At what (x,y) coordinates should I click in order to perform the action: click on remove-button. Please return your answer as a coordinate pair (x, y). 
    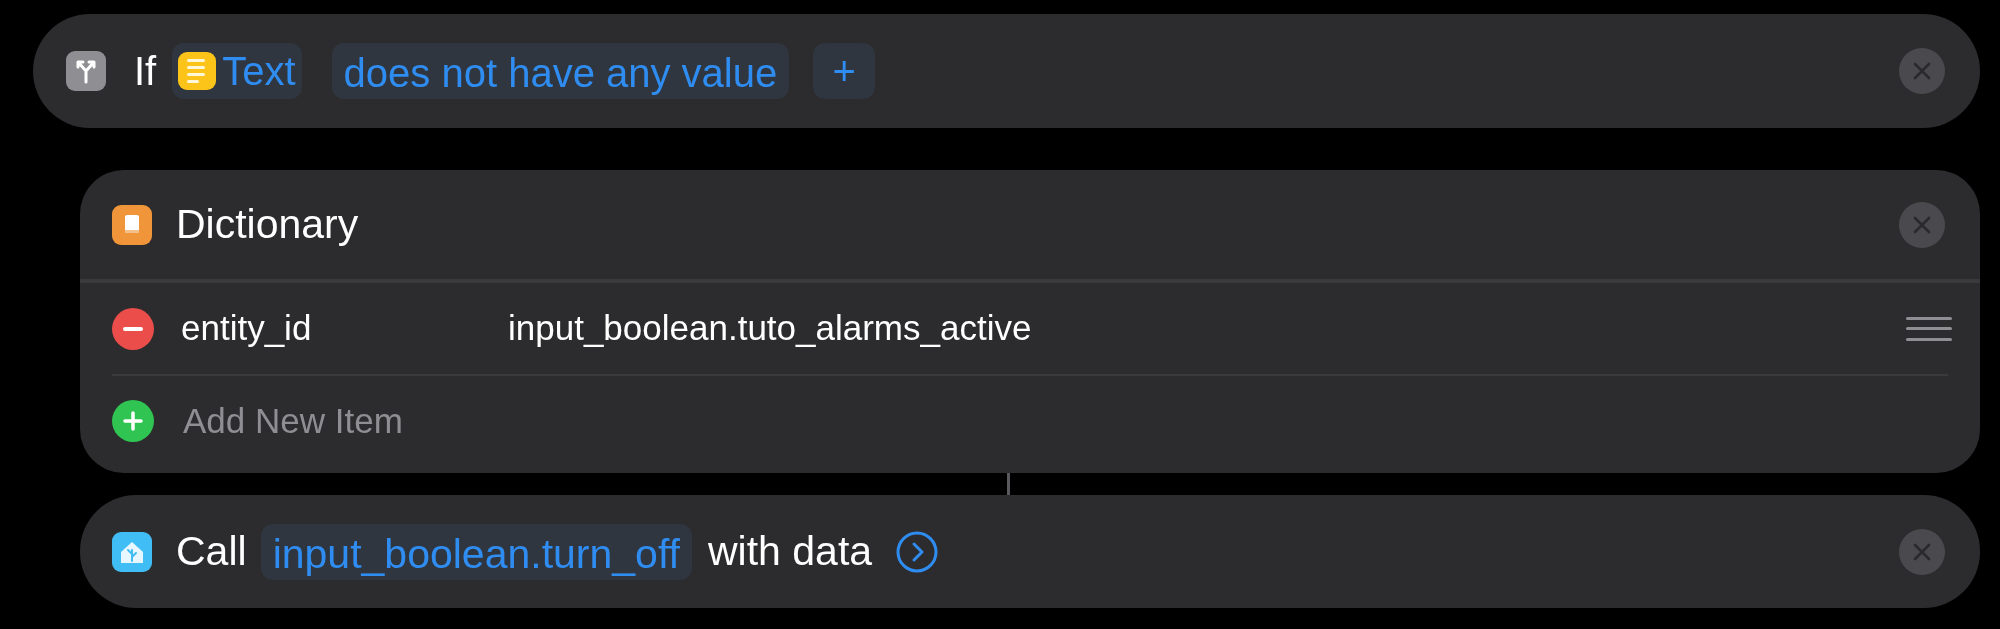
    Looking at the image, I should click on (133, 328).